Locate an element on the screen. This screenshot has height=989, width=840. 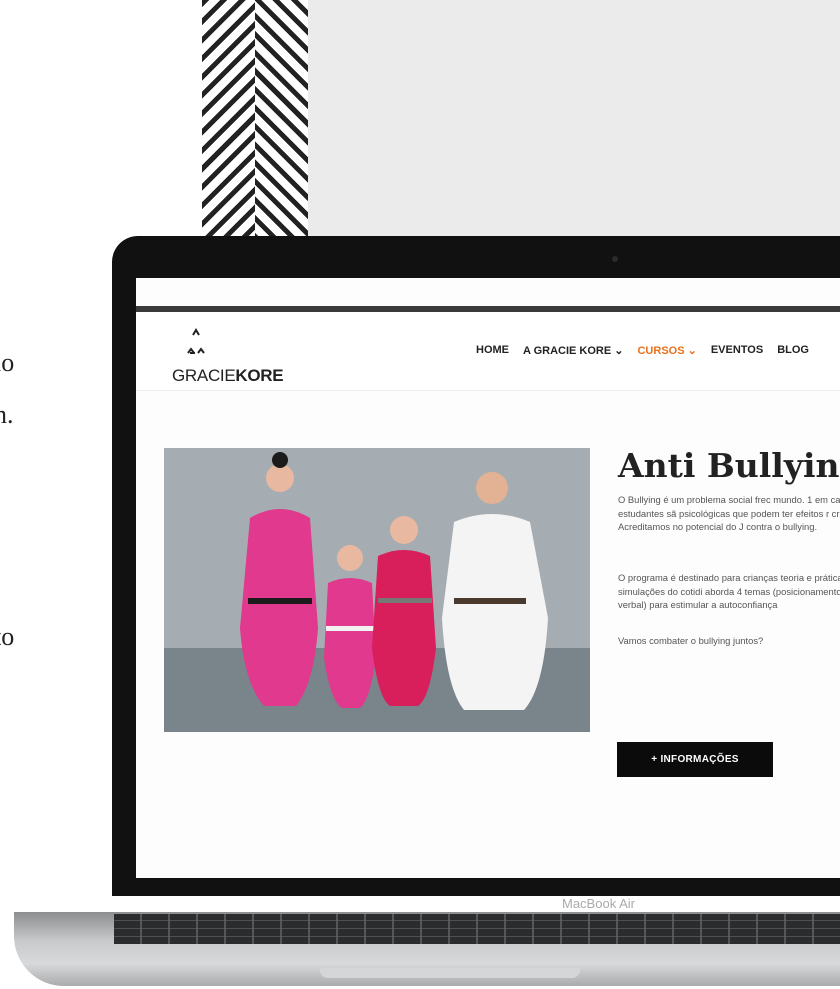
family-illustration is located at coordinates (394, 581).